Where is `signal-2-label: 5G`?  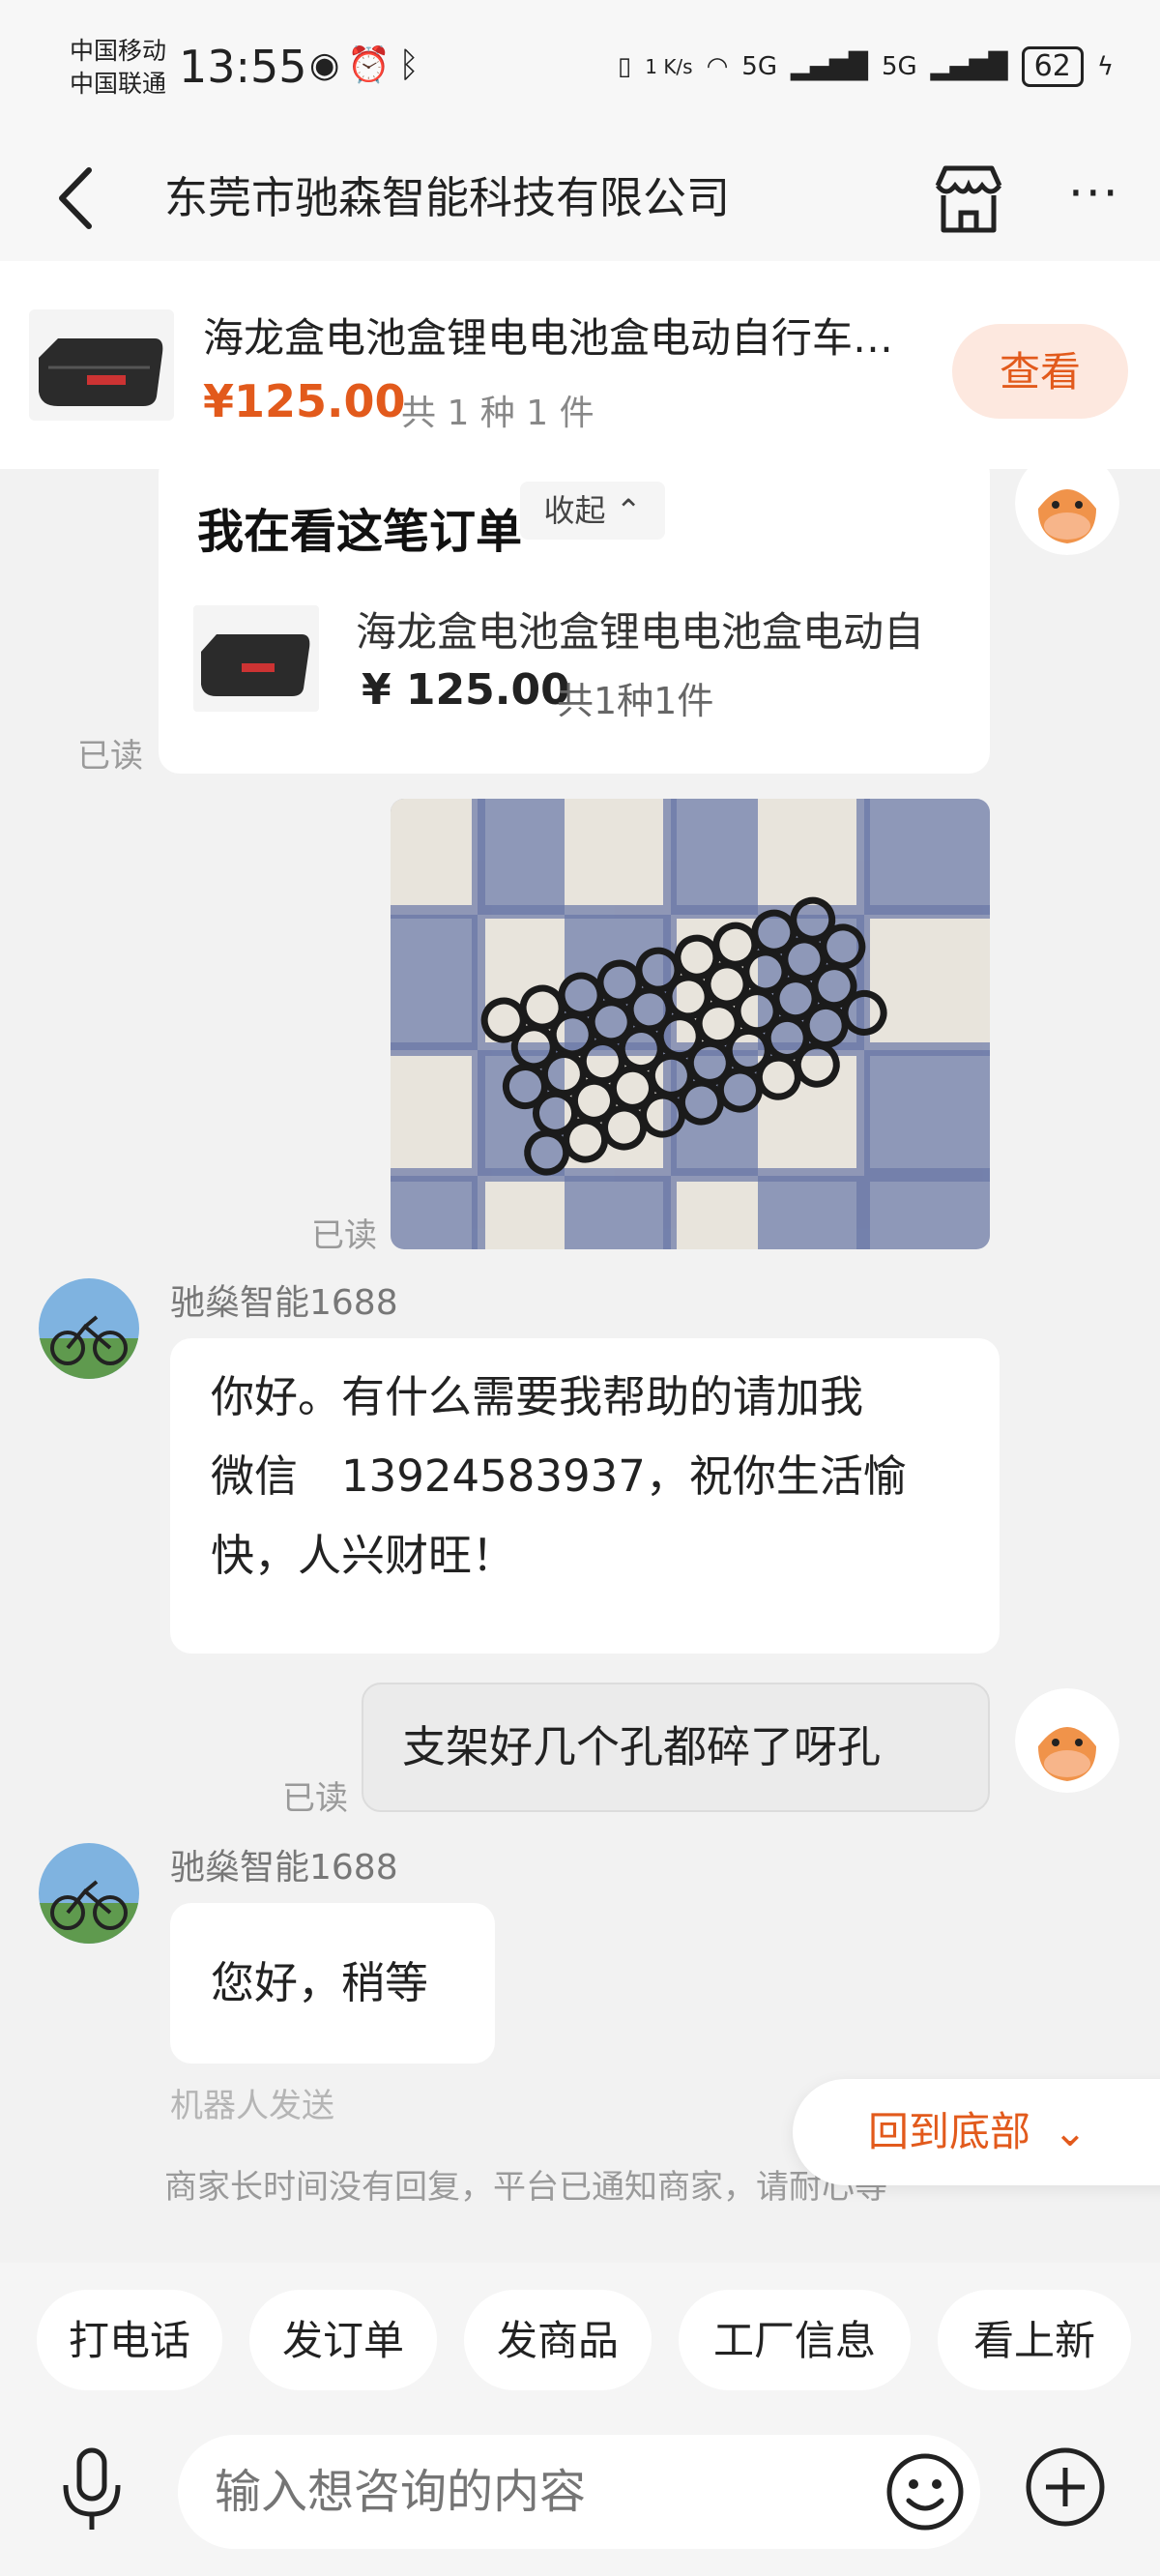
signal-2-label: 5G is located at coordinates (899, 66).